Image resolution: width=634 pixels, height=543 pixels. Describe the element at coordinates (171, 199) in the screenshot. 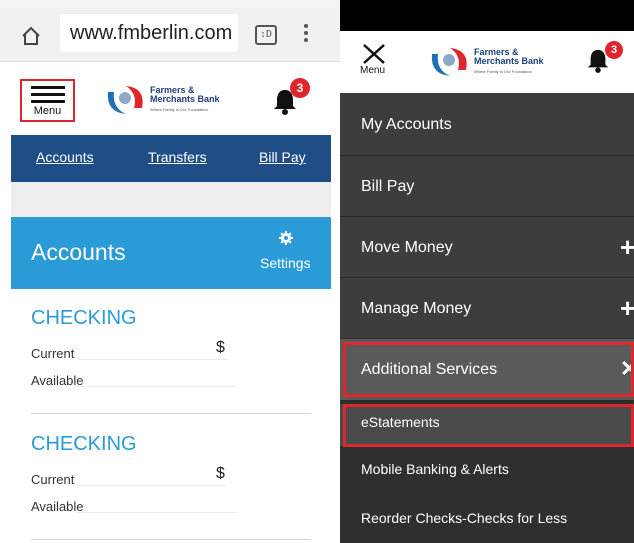

I see `spacer-strip` at that location.